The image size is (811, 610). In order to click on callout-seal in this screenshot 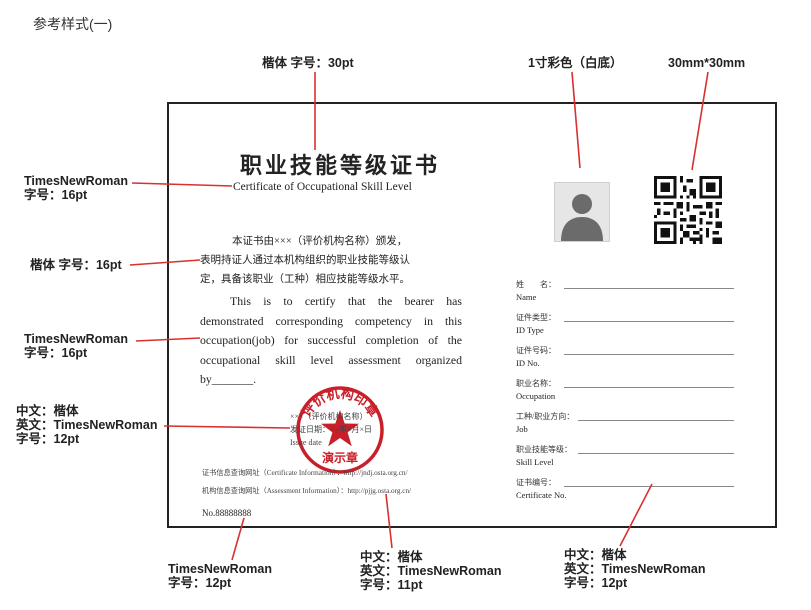, I will do `click(227, 427)`.